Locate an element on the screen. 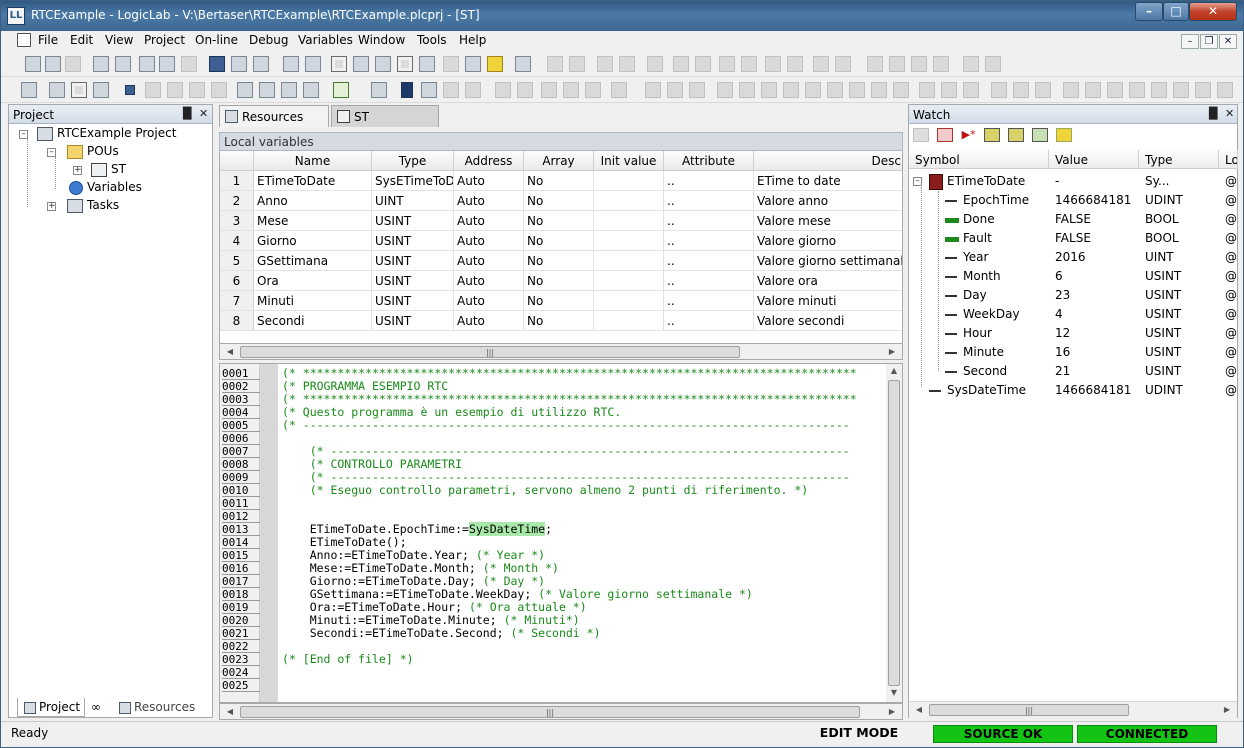 This screenshot has height=748, width=1244. ld-parallel-icon is located at coordinates (605, 64).